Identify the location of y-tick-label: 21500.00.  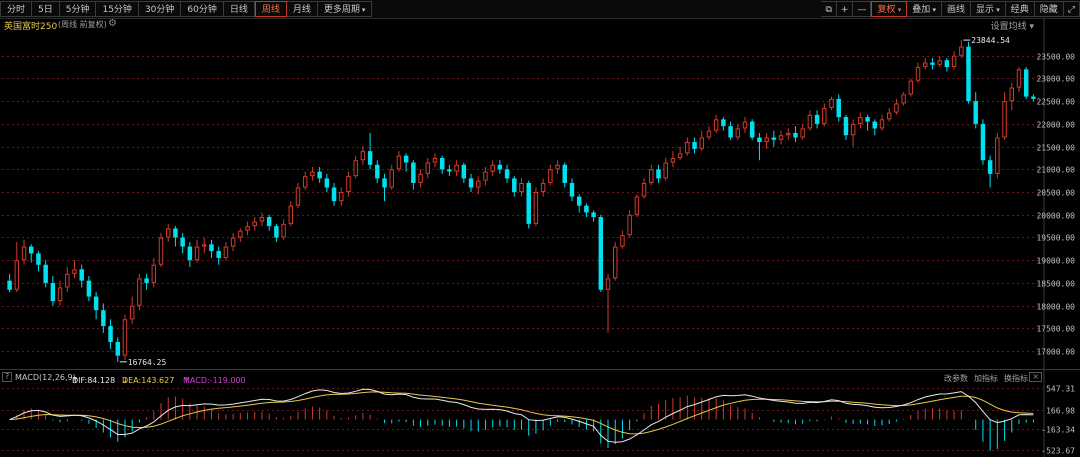
(1055, 148).